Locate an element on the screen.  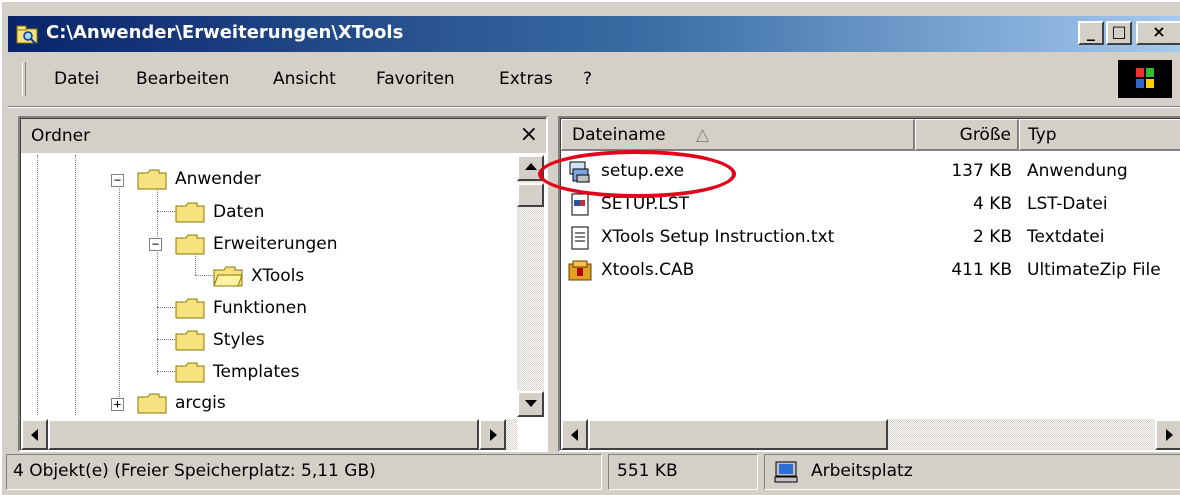
tree-item-arcgis: arcgis is located at coordinates (237, 403).